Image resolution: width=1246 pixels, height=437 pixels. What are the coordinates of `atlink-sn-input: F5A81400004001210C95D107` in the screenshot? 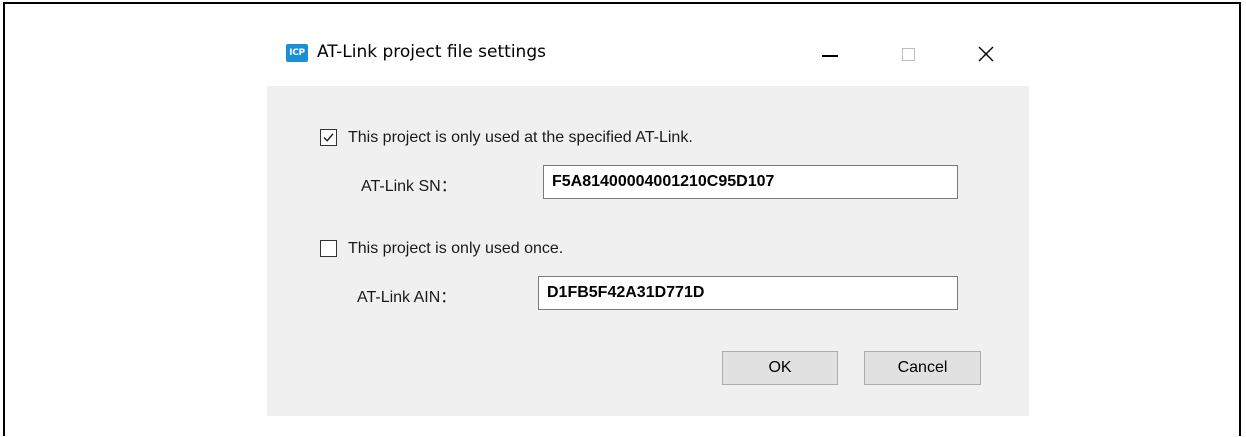 It's located at (750, 182).